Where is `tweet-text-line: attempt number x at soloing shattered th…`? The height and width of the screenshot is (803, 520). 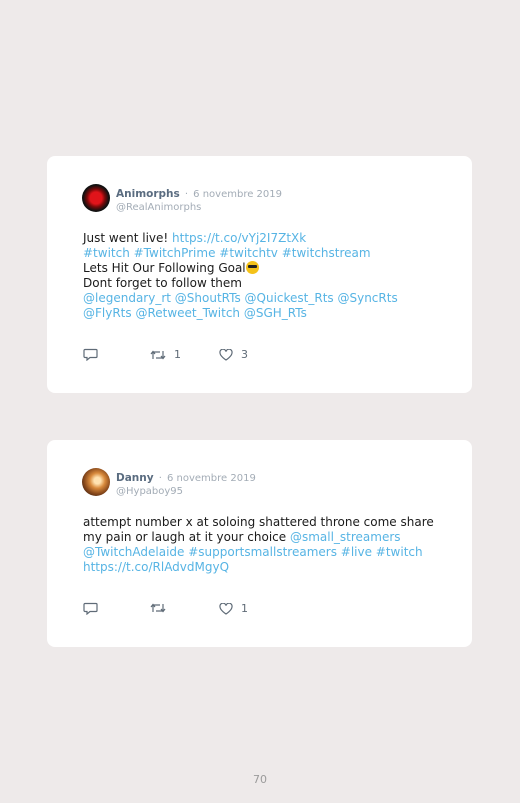 tweet-text-line: attempt number x at soloing shattered th… is located at coordinates (258, 522).